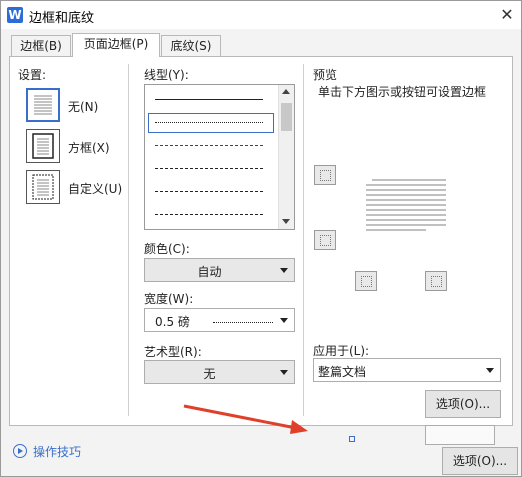 This screenshot has width=522, height=477. I want to click on setting-none-option, so click(43, 105).